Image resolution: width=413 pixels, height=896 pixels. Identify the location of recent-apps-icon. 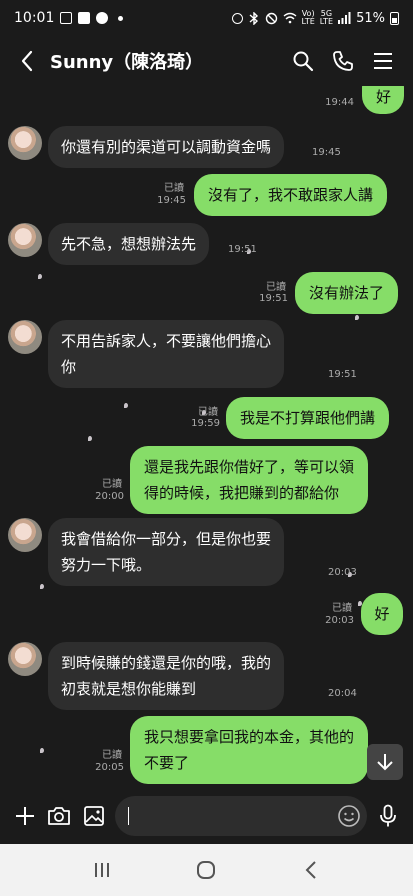
(102, 870).